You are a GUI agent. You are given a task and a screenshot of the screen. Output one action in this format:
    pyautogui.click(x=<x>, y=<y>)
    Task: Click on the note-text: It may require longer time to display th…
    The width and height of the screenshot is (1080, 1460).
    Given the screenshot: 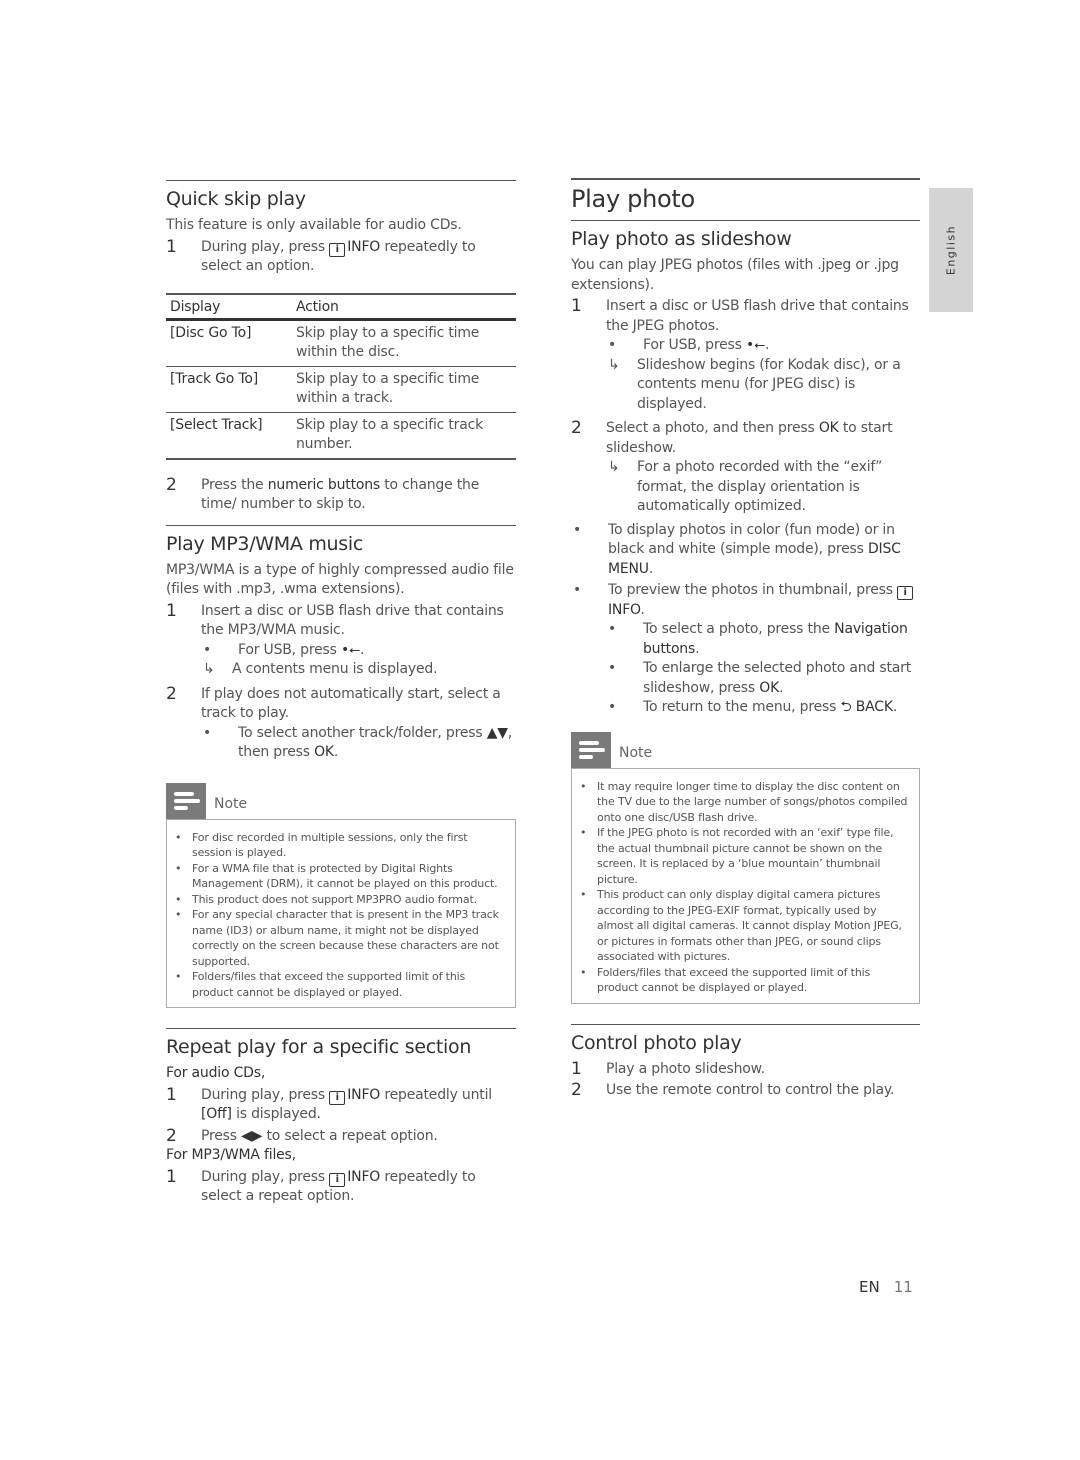 What is the action you would take?
    pyautogui.click(x=752, y=801)
    